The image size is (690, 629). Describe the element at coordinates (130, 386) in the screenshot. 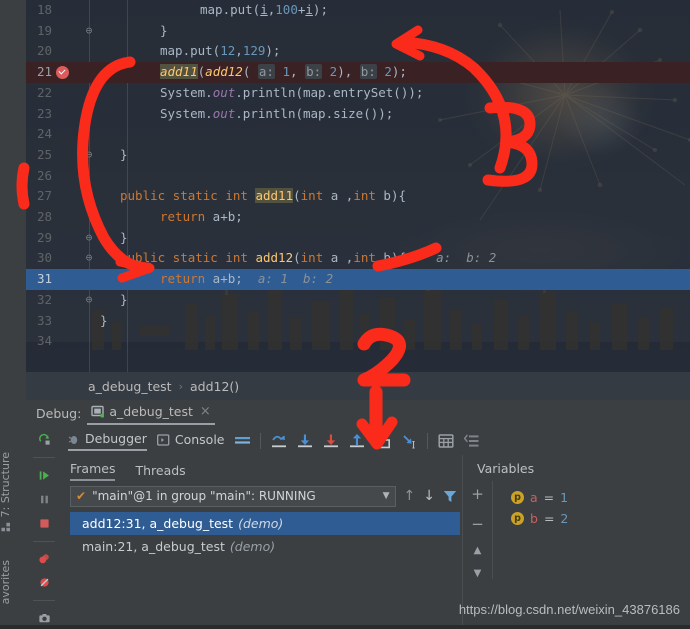

I see `breadcrumb-class: a_debug_test` at that location.